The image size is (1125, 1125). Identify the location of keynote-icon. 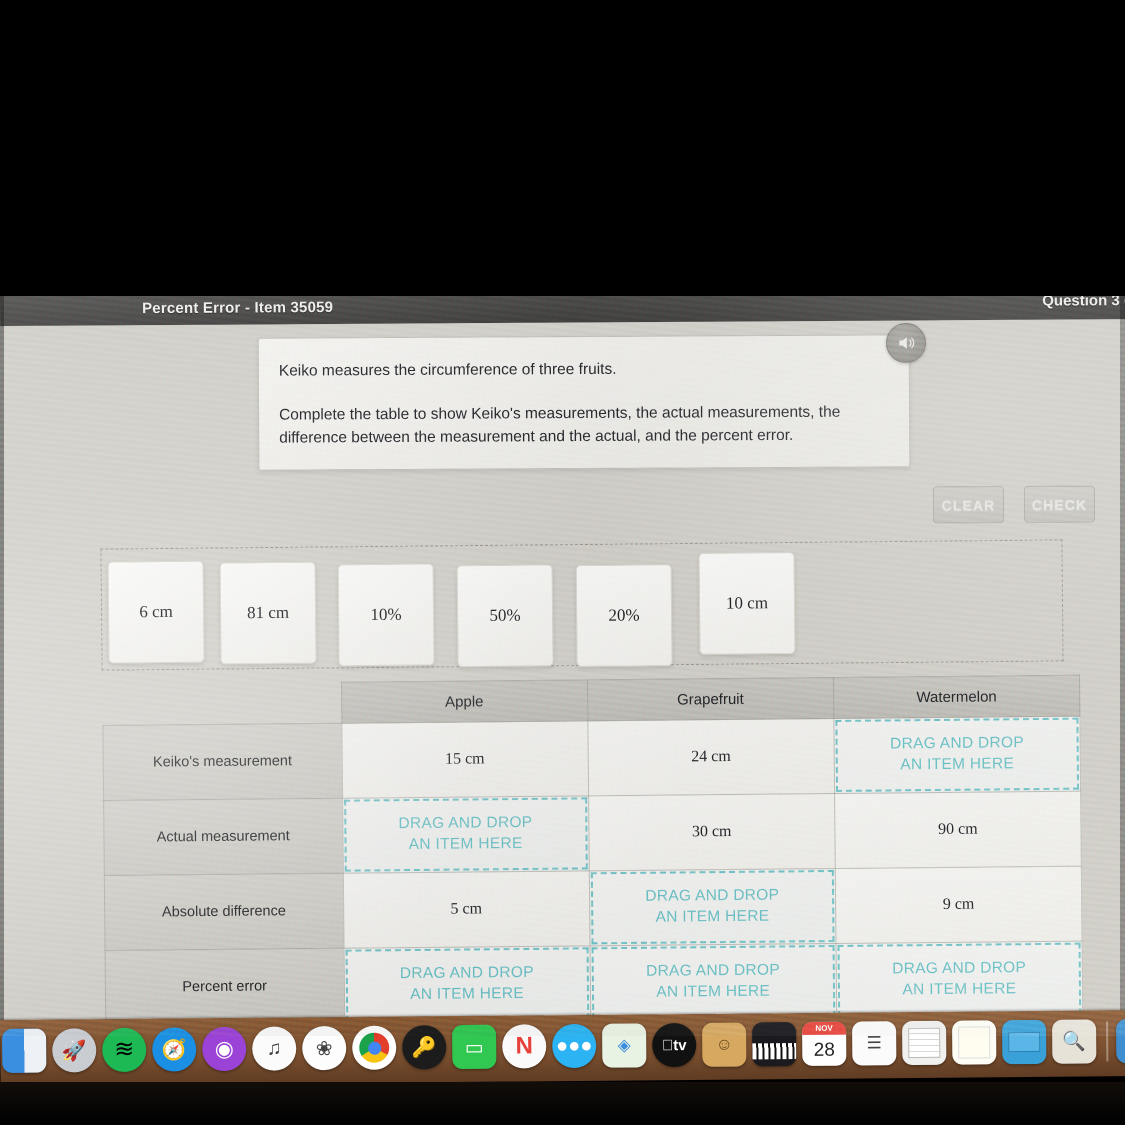
(1024, 1042).